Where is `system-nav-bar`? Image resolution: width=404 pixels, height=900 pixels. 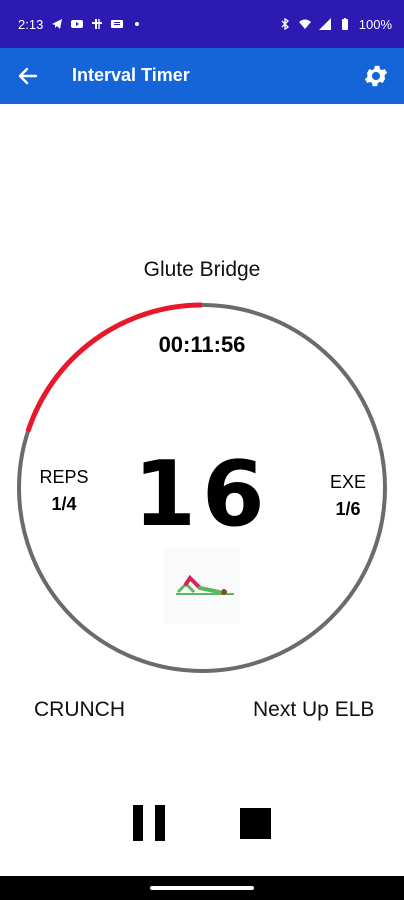 system-nav-bar is located at coordinates (202, 888).